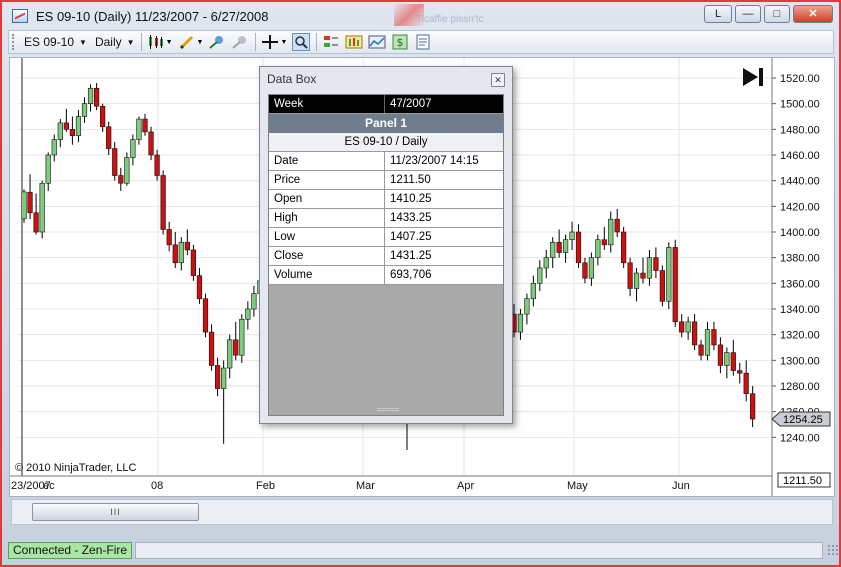 The image size is (841, 567). I want to click on horizontal-scrollbar: III, so click(422, 512).